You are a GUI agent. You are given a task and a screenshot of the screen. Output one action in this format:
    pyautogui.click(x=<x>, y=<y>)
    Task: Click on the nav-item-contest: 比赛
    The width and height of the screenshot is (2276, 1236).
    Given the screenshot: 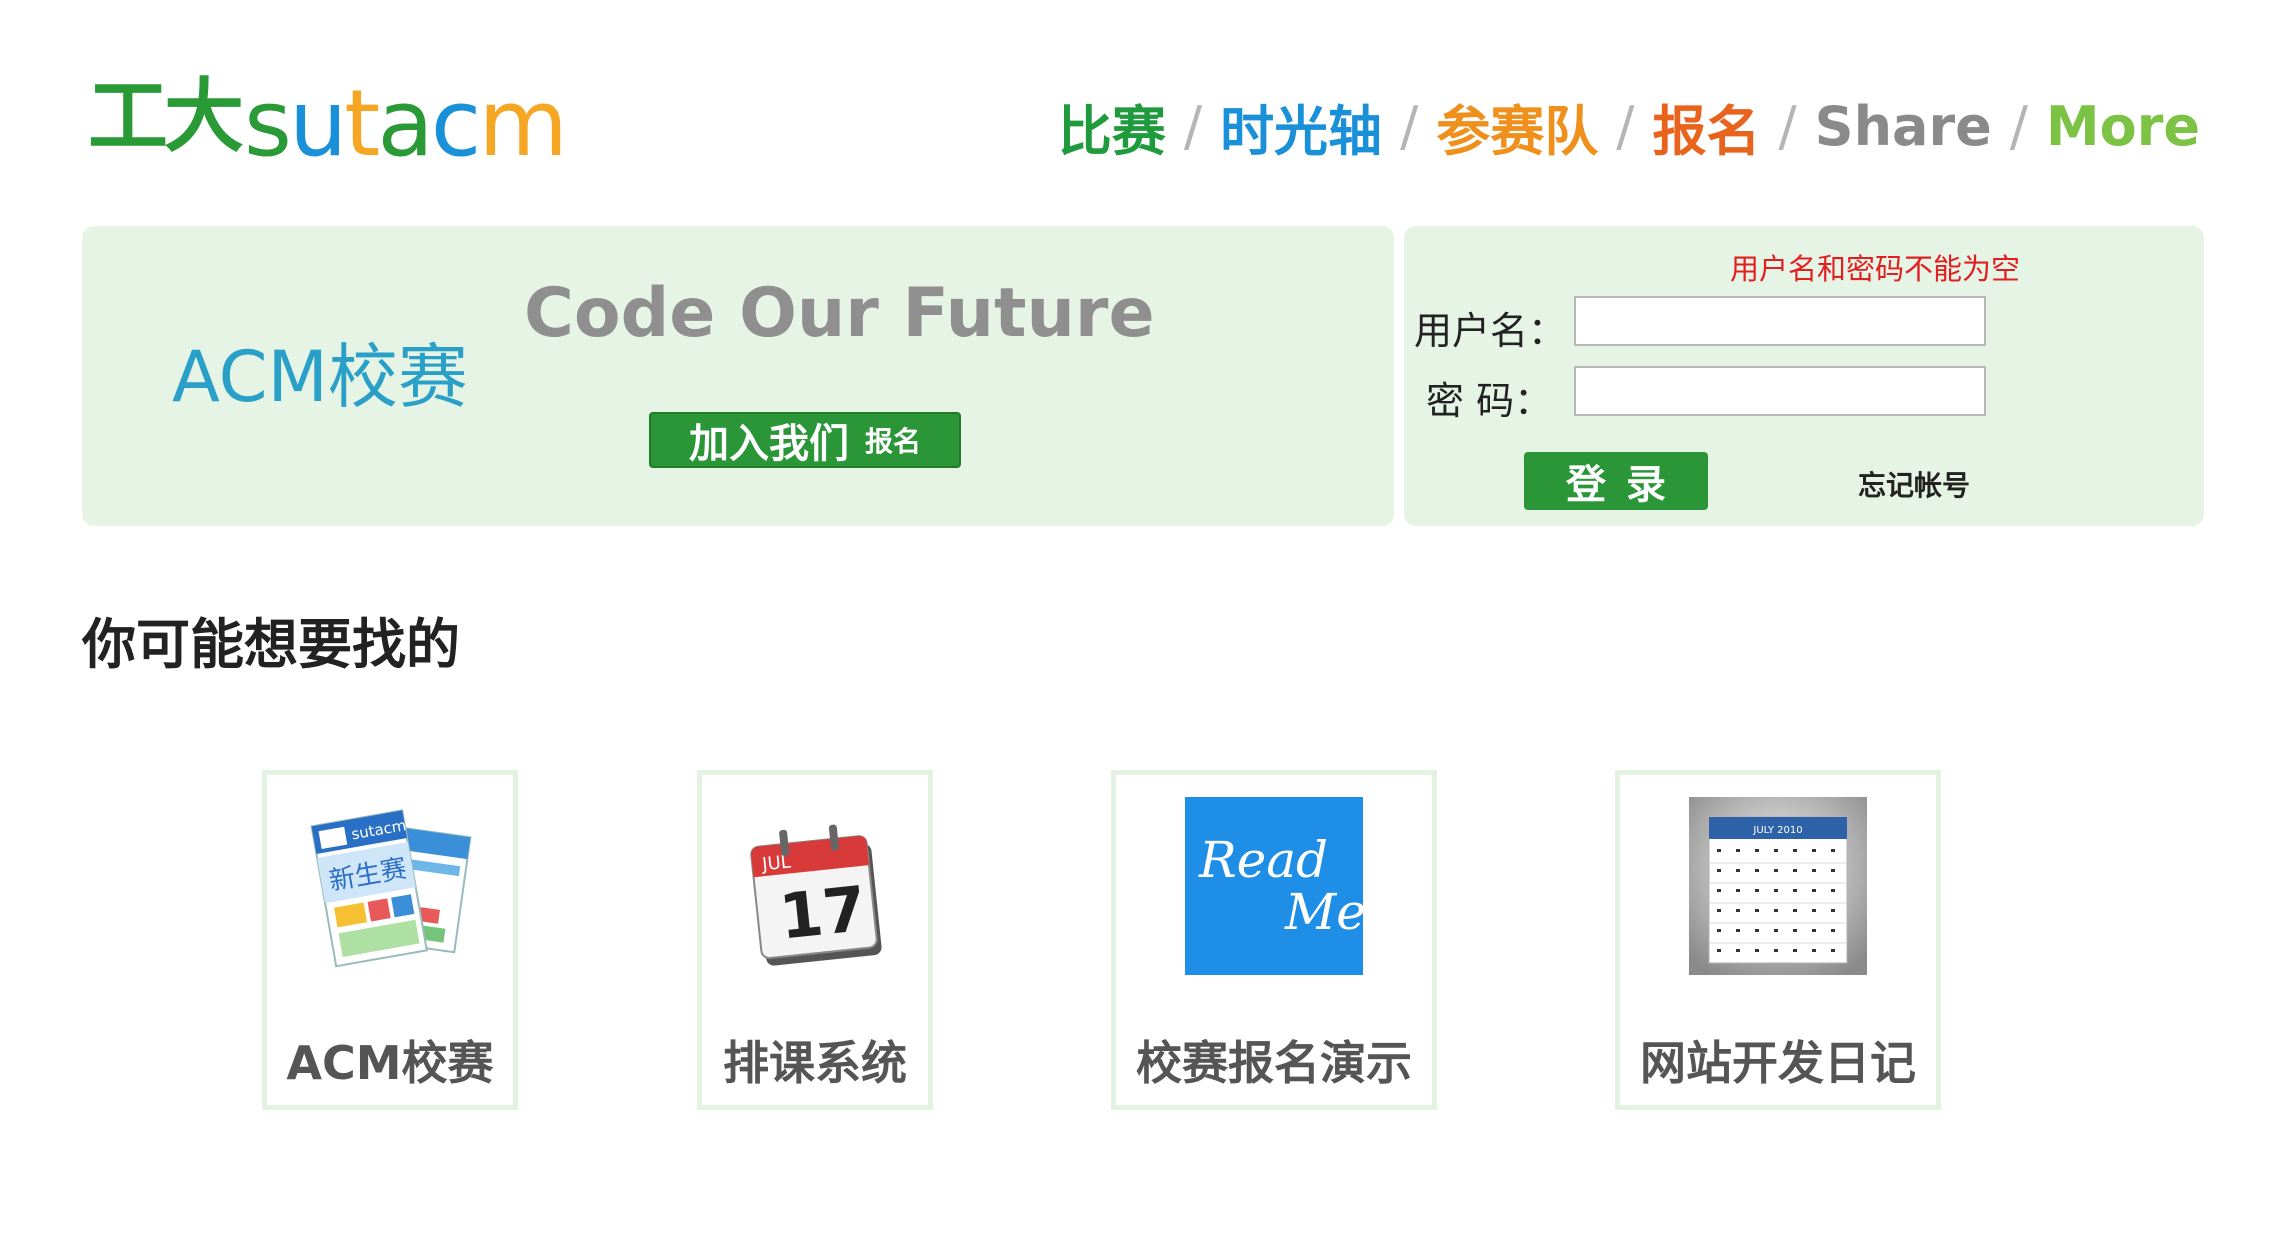 What is the action you would take?
    pyautogui.click(x=1112, y=126)
    